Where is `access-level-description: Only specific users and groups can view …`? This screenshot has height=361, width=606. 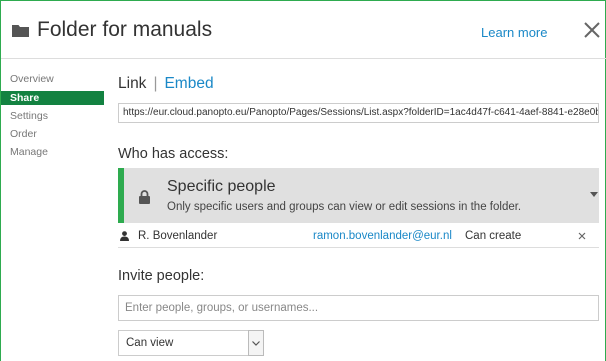 access-level-description: Only specific users and groups can view … is located at coordinates (344, 207).